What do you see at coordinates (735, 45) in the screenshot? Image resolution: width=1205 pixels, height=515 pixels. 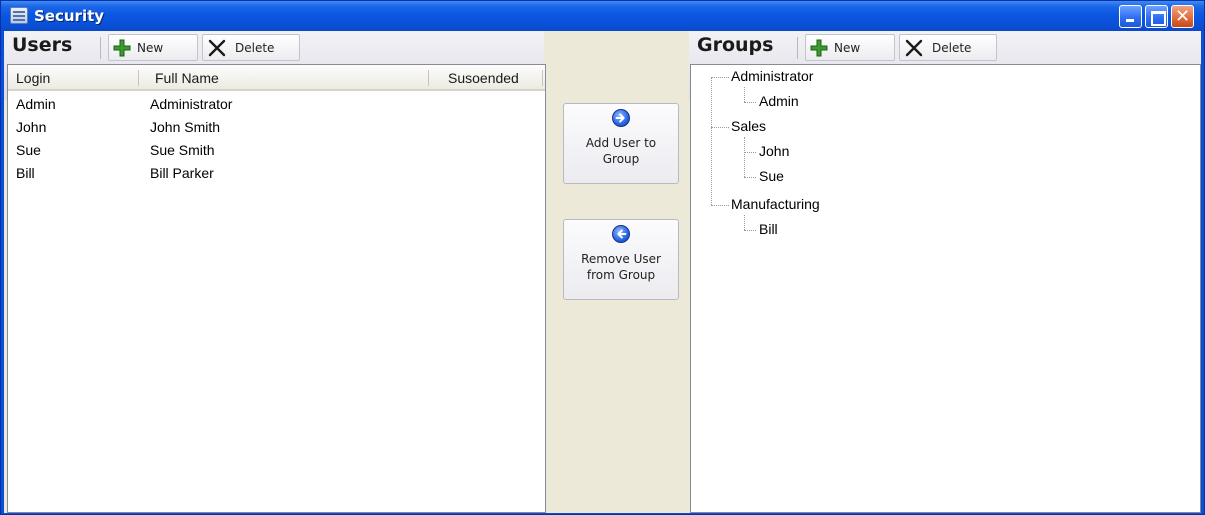 I see `groups-title: Groups` at bounding box center [735, 45].